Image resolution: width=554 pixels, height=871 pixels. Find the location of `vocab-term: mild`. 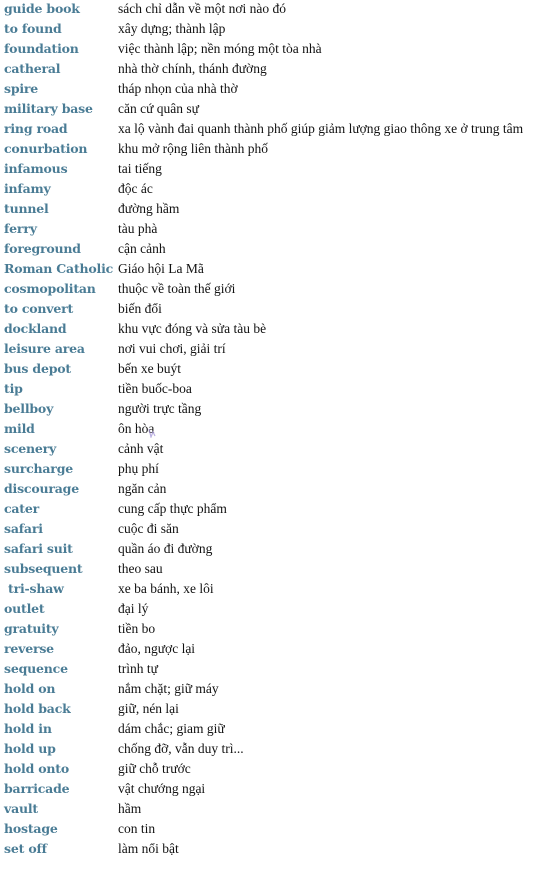

vocab-term: mild is located at coordinates (19, 428).